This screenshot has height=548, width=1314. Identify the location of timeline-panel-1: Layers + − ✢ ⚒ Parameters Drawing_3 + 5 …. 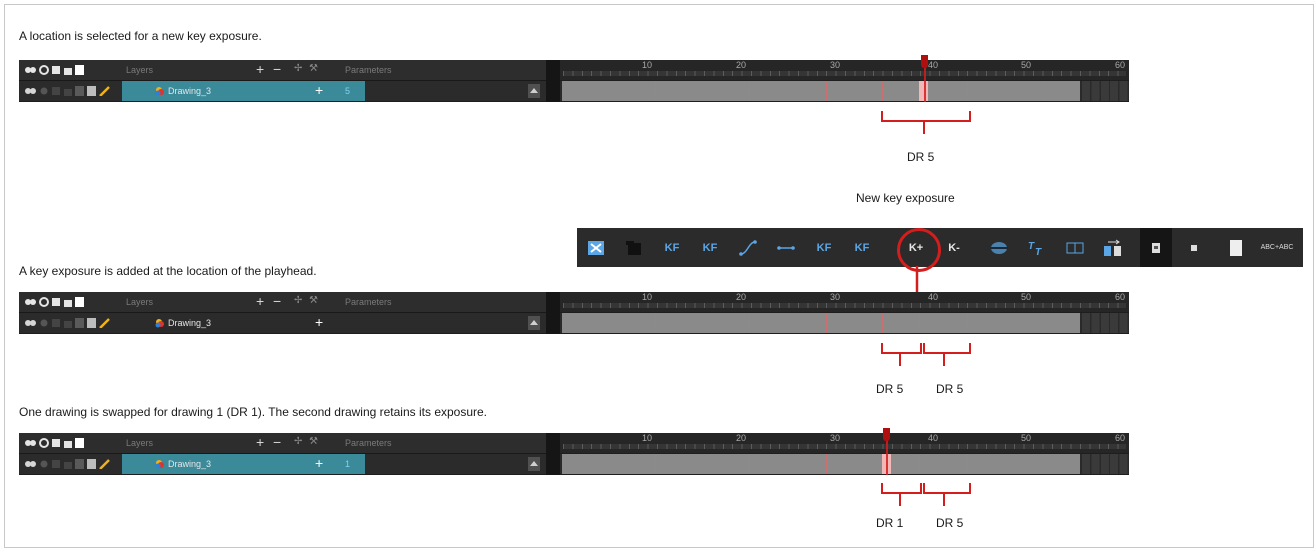
(574, 78).